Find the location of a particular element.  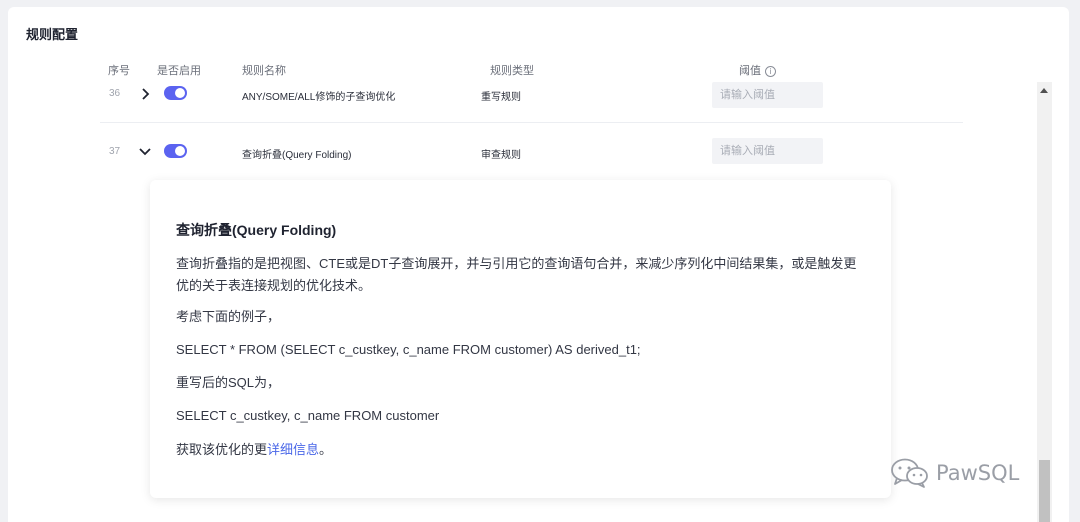

chevron-down-icon is located at coordinates (145, 152).